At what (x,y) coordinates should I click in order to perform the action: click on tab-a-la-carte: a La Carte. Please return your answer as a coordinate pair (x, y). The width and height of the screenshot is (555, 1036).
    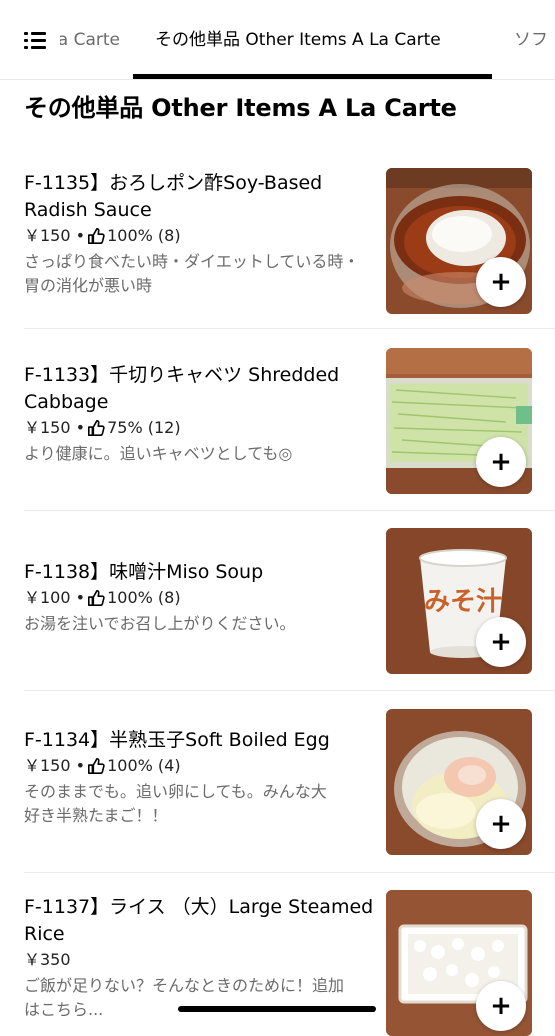
    Looking at the image, I should click on (90, 40).